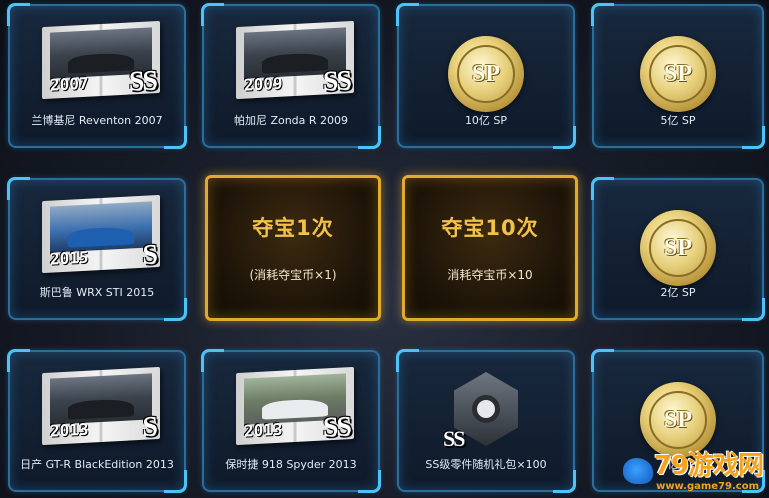 The height and width of the screenshot is (498, 769). What do you see at coordinates (708, 466) in the screenshot?
I see `watermark-logo: 79游戏网` at bounding box center [708, 466].